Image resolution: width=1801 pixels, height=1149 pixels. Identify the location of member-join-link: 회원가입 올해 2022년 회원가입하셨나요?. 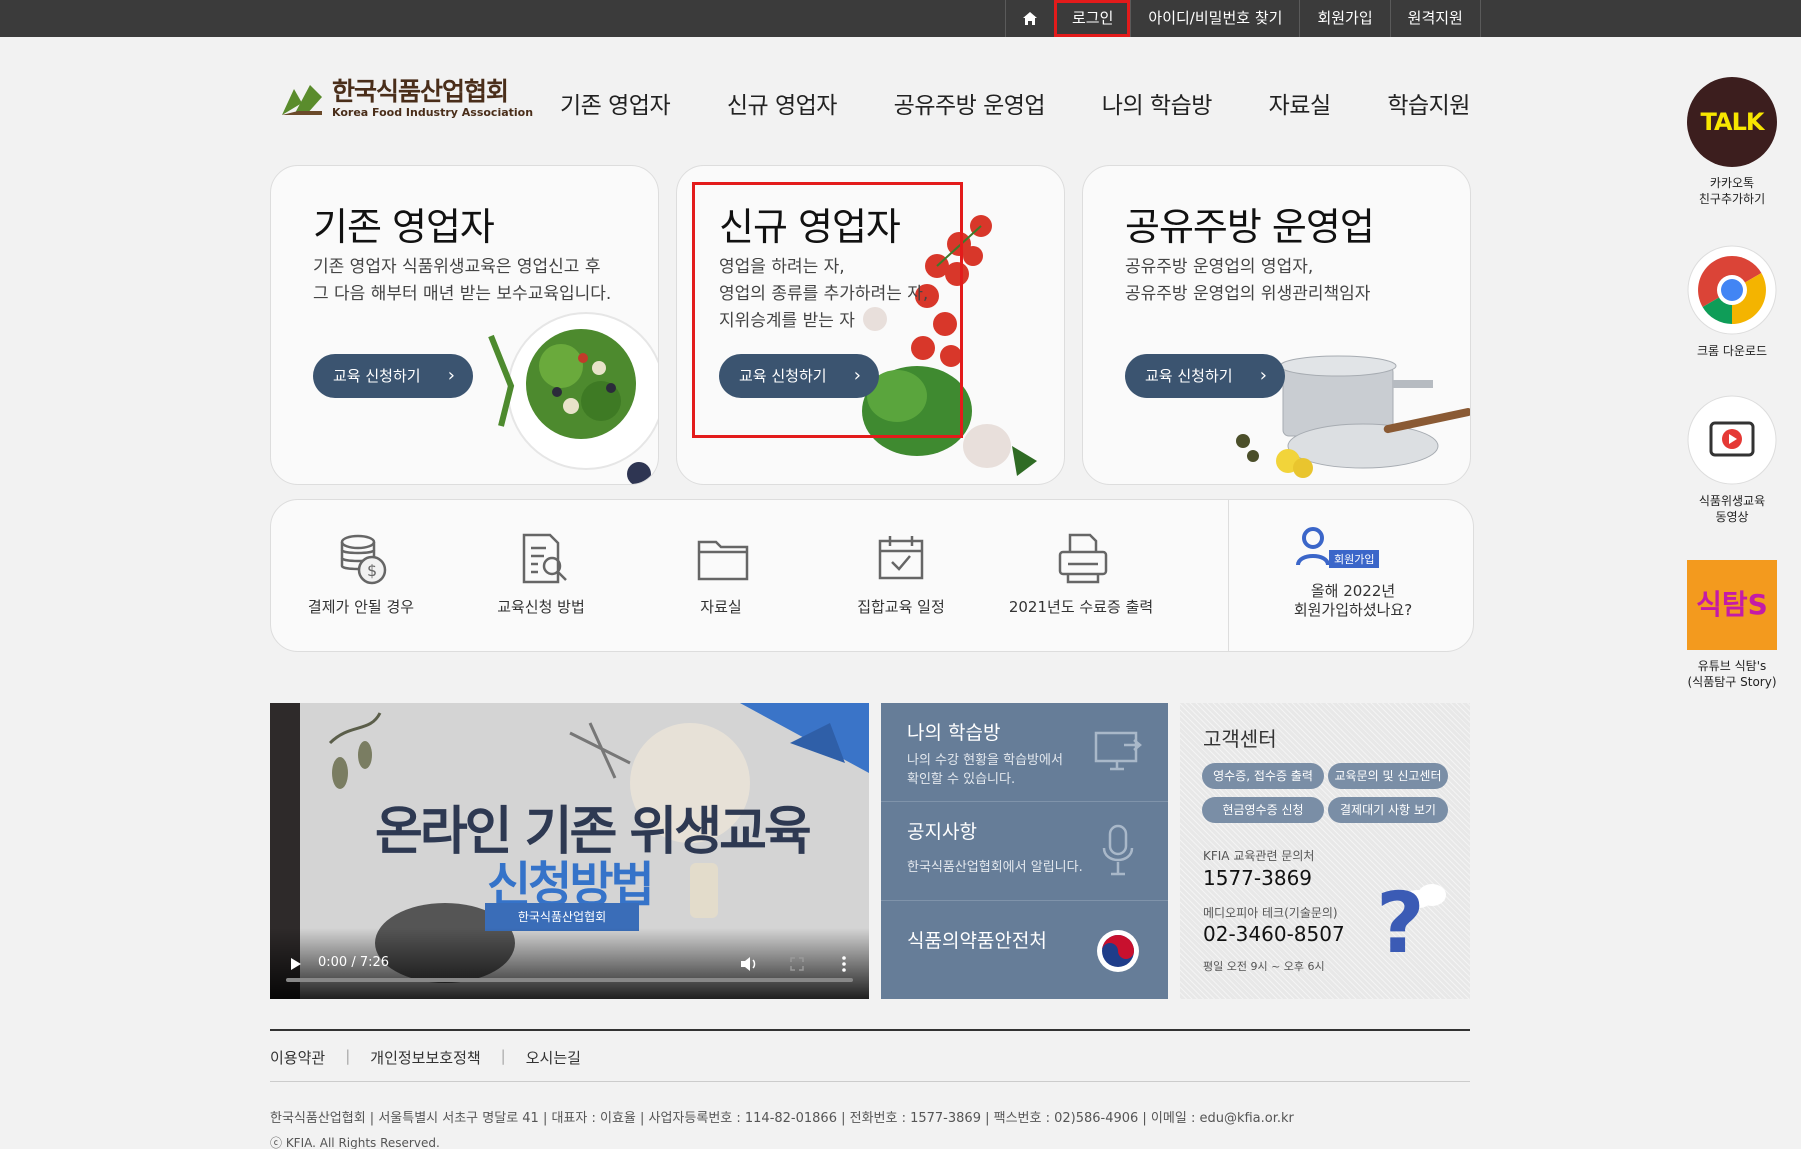
(1353, 575).